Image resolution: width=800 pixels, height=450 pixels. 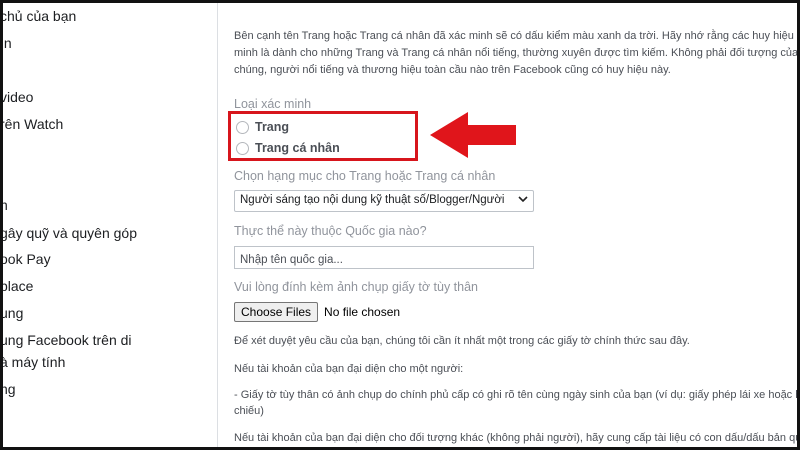 I want to click on sidebar-item-video: video, so click(x=16, y=97).